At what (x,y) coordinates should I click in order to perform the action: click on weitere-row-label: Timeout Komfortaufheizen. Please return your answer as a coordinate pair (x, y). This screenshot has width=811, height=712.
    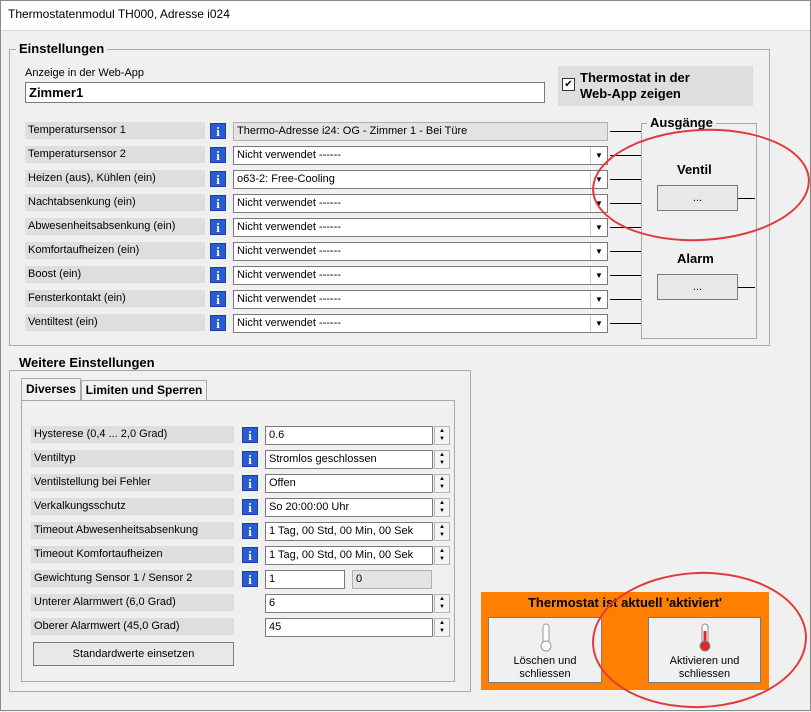
    Looking at the image, I should click on (132, 554).